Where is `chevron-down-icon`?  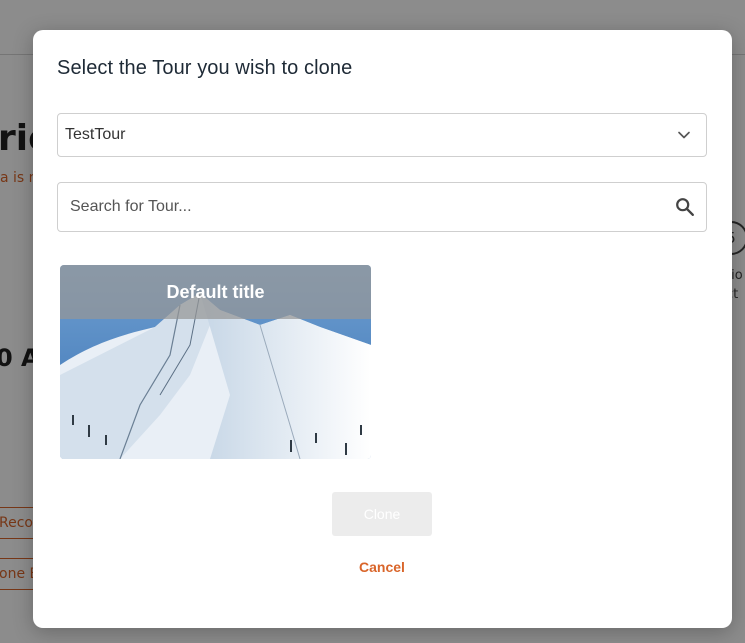 chevron-down-icon is located at coordinates (684, 135).